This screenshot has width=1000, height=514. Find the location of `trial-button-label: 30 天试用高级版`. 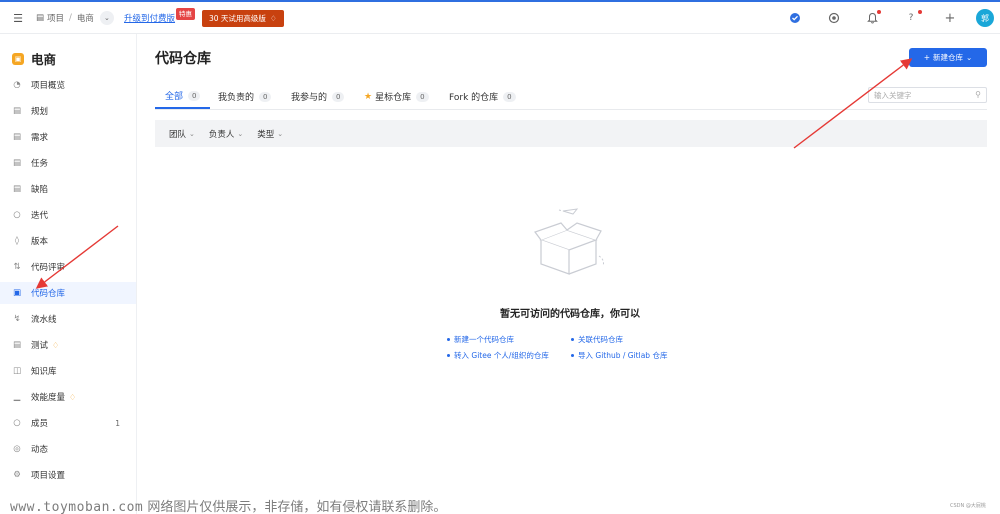

trial-button-label: 30 天试用高级版 is located at coordinates (237, 18).